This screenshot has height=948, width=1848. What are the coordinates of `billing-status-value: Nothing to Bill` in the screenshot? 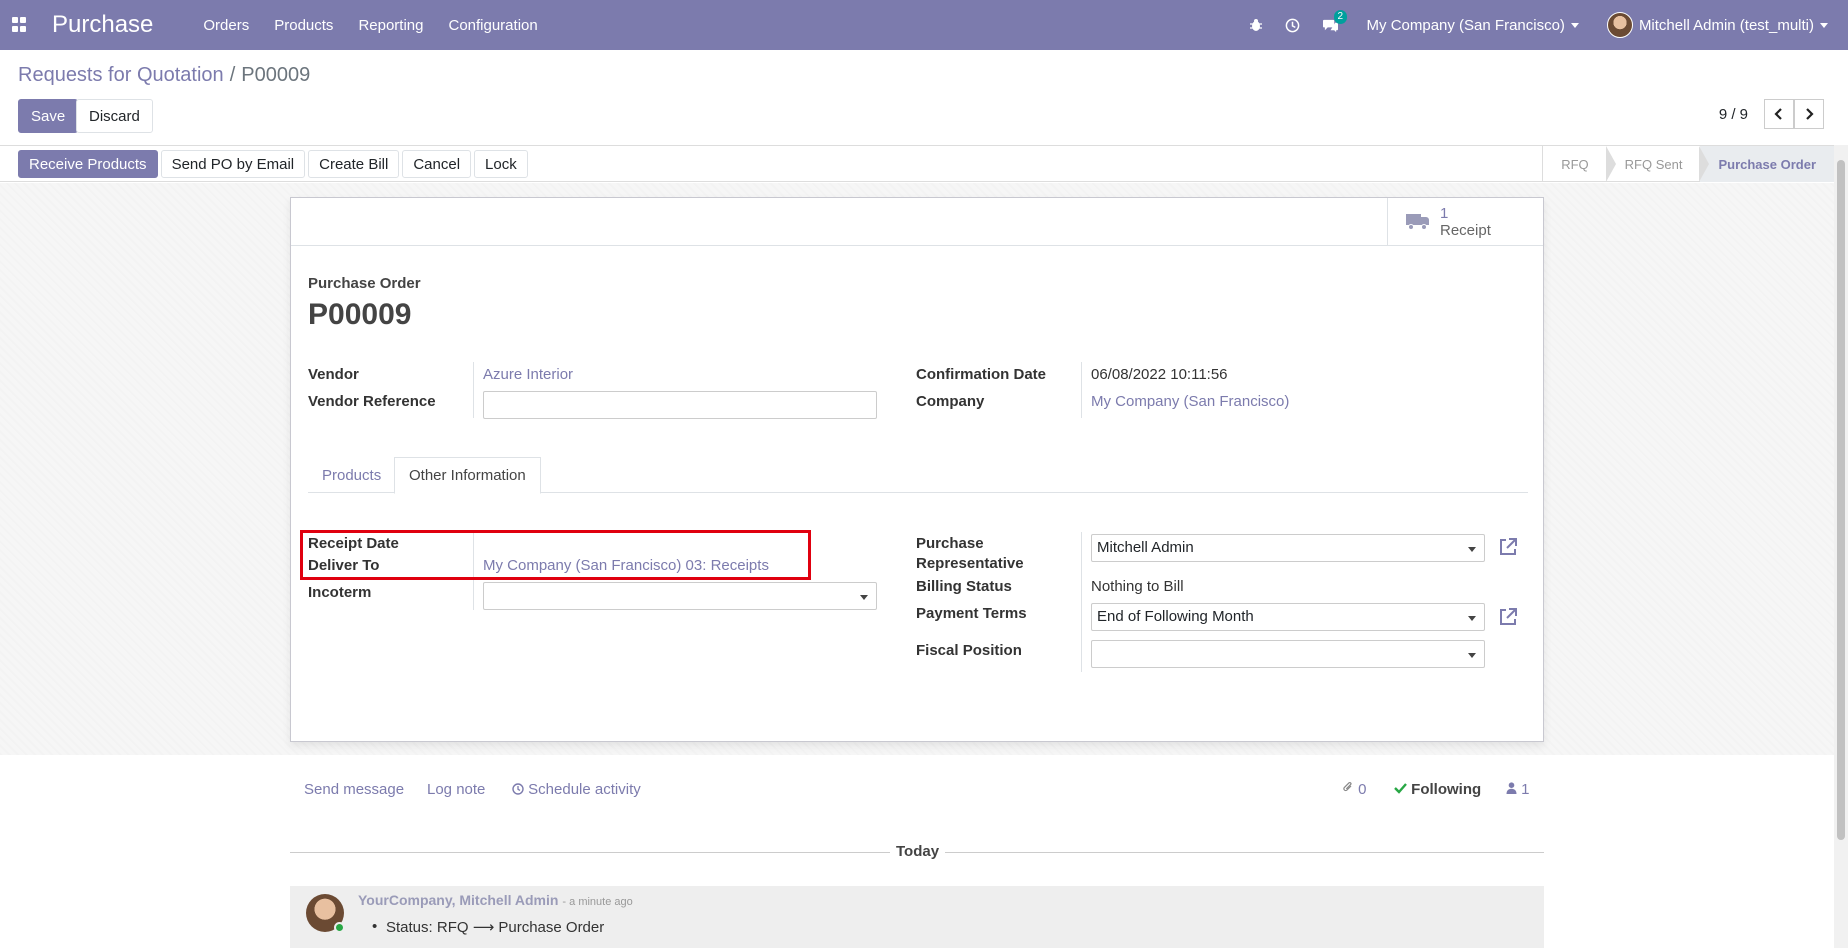 It's located at (1137, 586).